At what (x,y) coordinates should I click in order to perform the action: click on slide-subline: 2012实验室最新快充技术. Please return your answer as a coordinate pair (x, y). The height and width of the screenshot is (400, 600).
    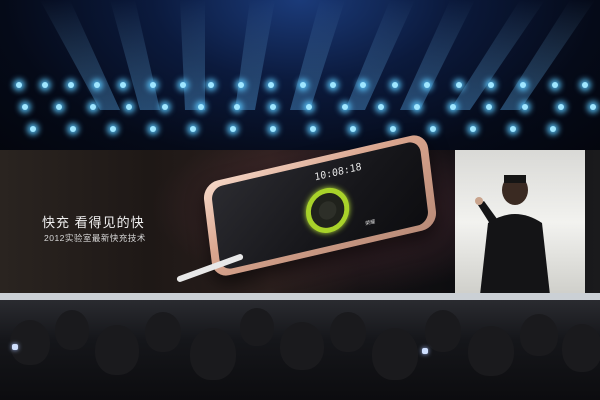
    Looking at the image, I should click on (95, 238).